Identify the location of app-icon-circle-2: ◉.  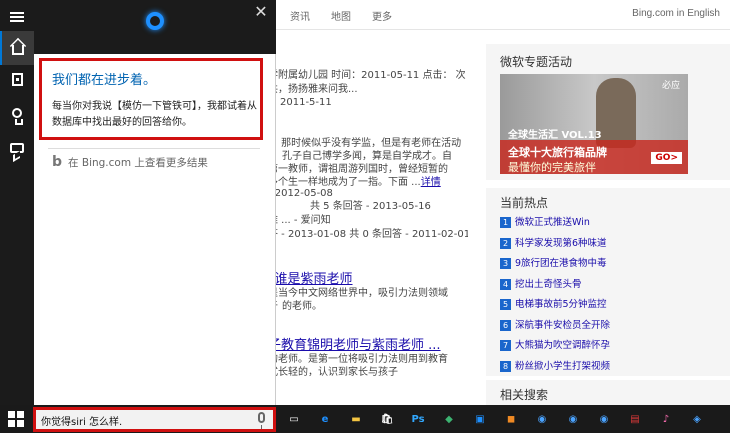
(573, 419).